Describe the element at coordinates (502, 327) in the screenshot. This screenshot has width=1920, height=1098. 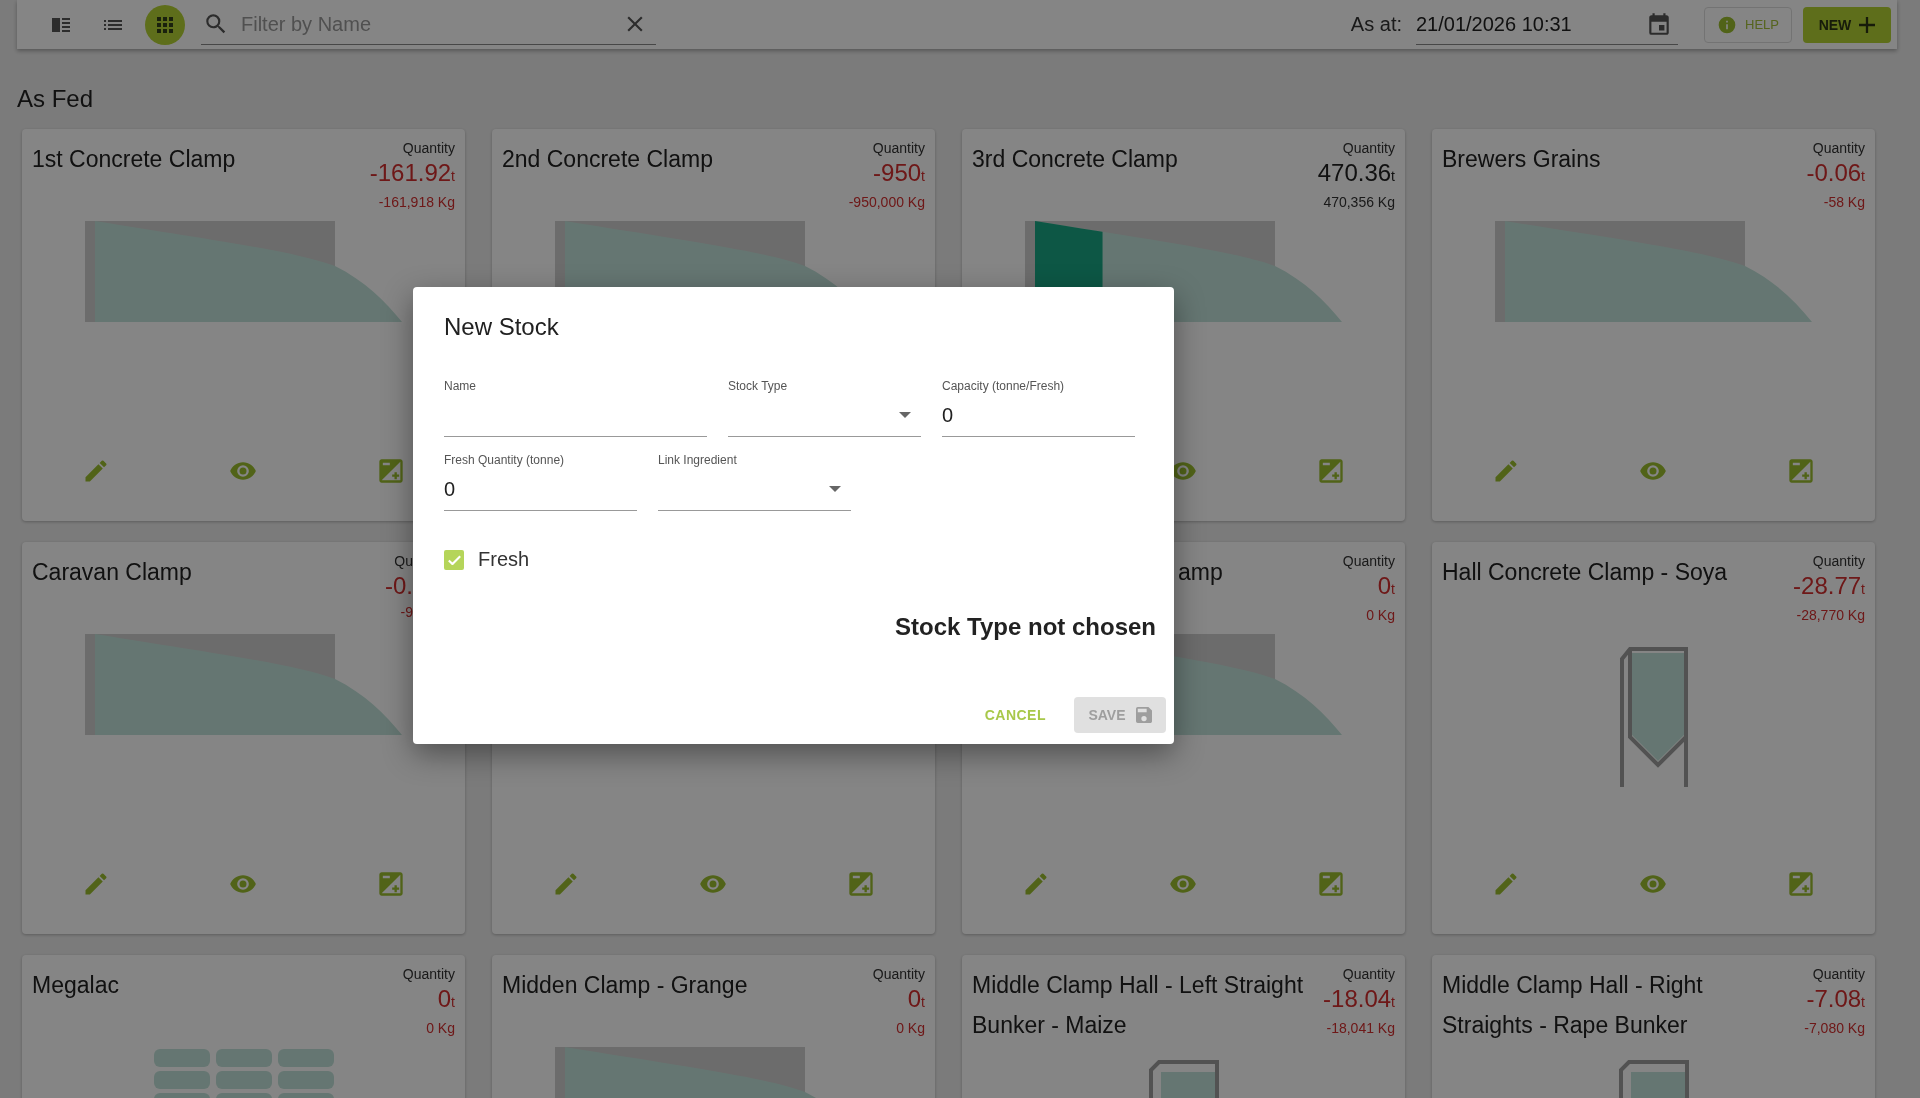
I see `dialog-title: New Stock` at that location.